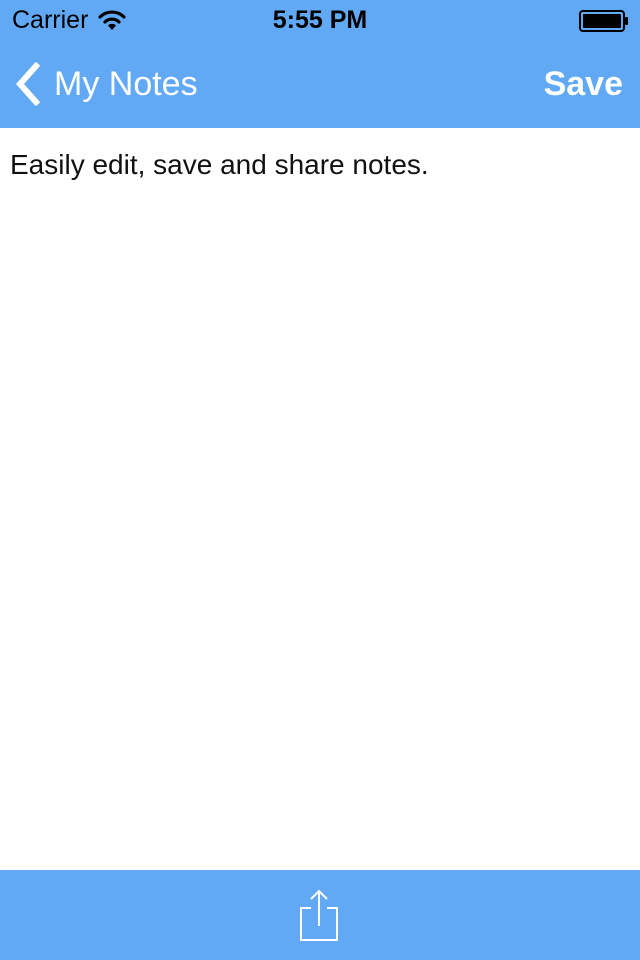 This screenshot has height=960, width=640. What do you see at coordinates (320, 165) in the screenshot?
I see `note-text: Easily edit, save and share notes.` at bounding box center [320, 165].